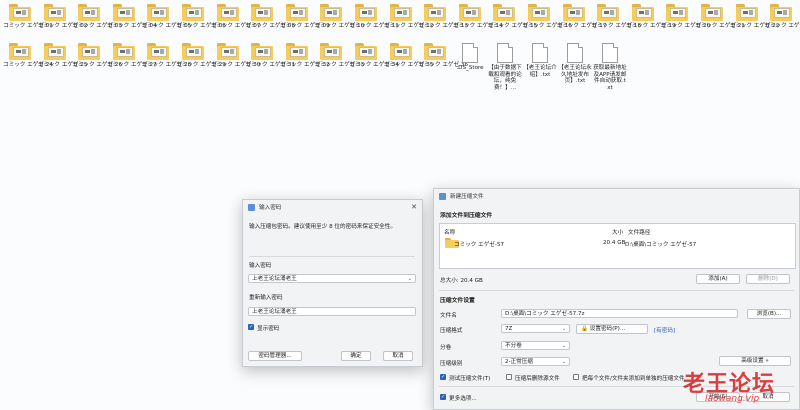 This screenshot has width=800, height=410. I want to click on delete-button: 删除(D), so click(768, 279).